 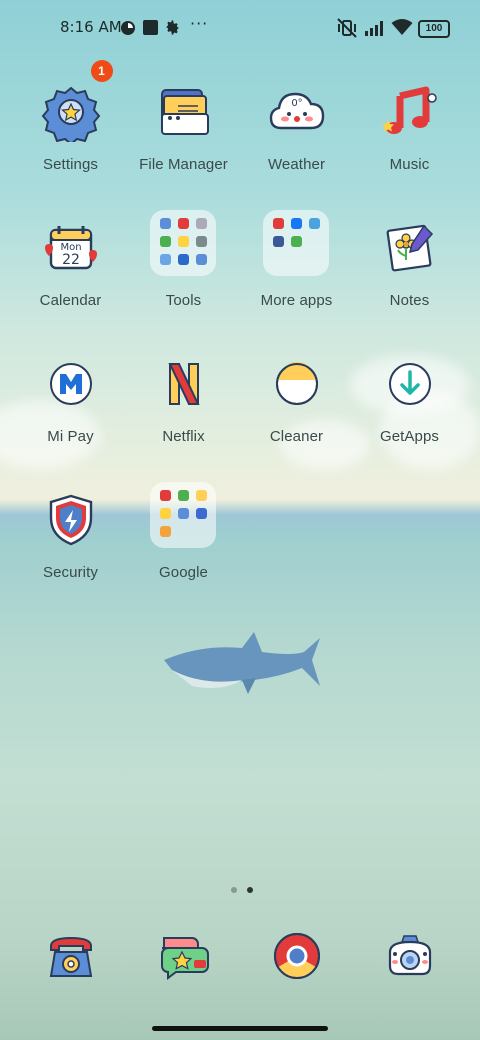 What do you see at coordinates (70, 520) in the screenshot?
I see `shield-icon` at bounding box center [70, 520].